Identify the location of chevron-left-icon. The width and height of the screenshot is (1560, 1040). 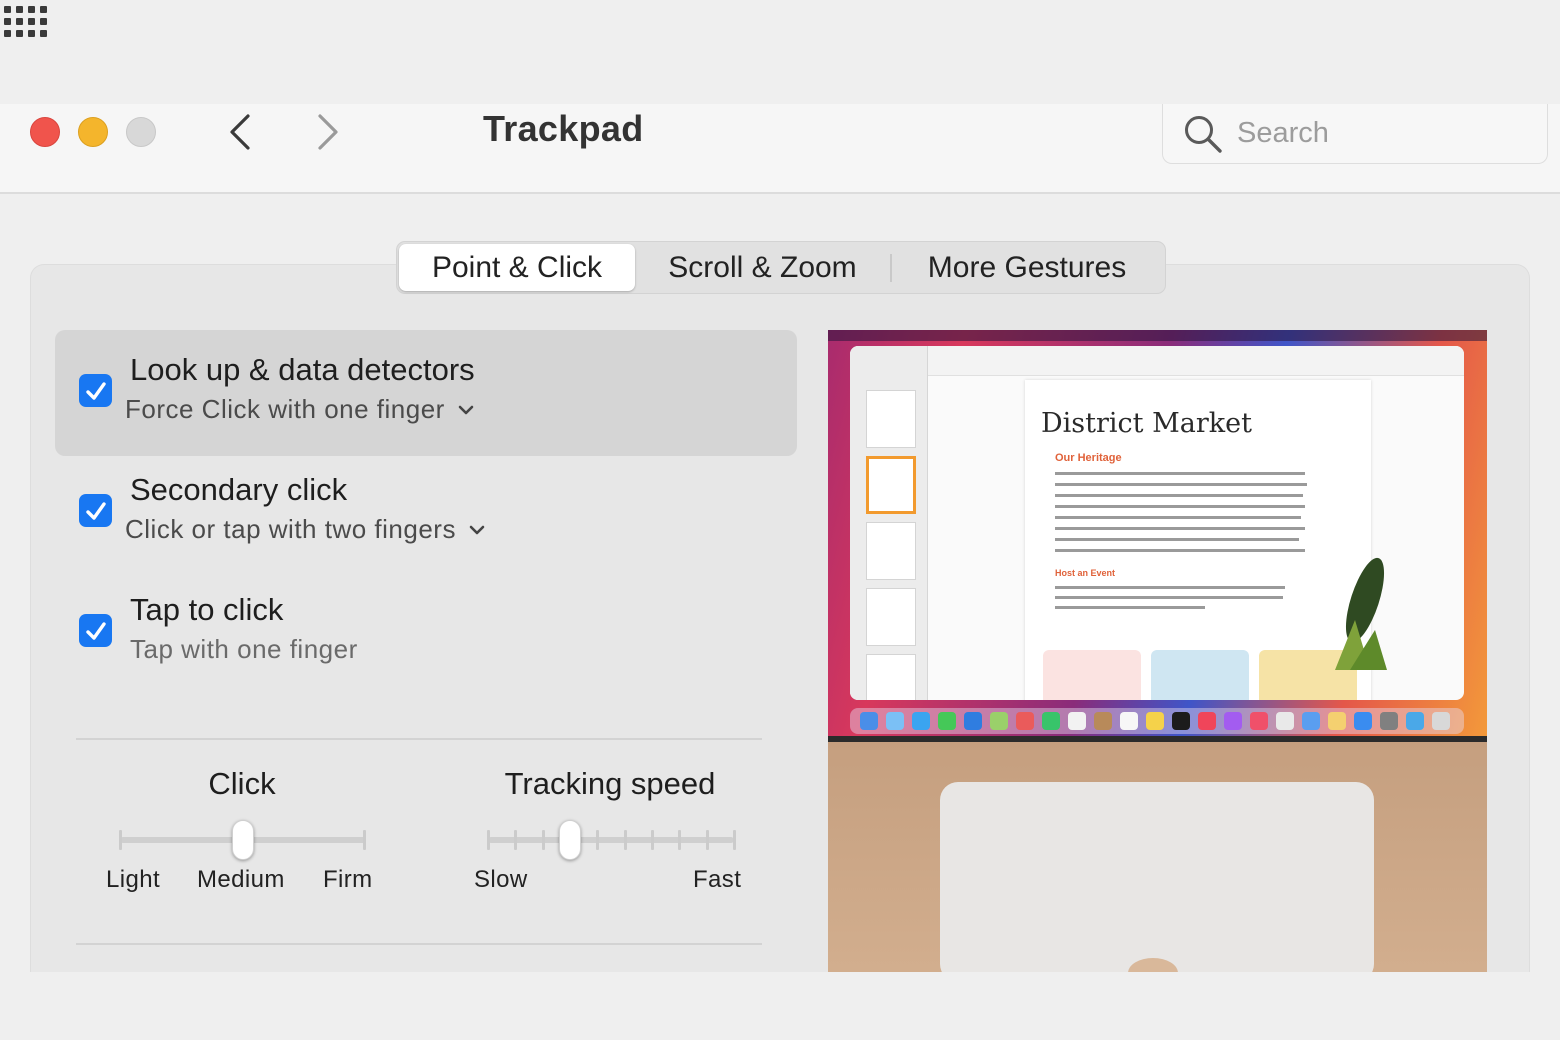
(240, 132).